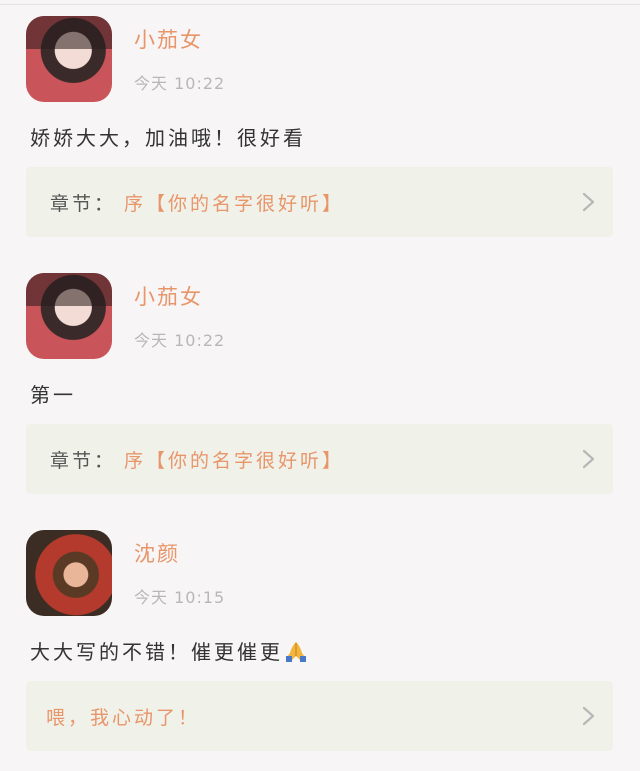 Image resolution: width=640 pixels, height=771 pixels. Describe the element at coordinates (123, 718) in the screenshot. I see `chapter-title: 喂，我心动了！` at that location.